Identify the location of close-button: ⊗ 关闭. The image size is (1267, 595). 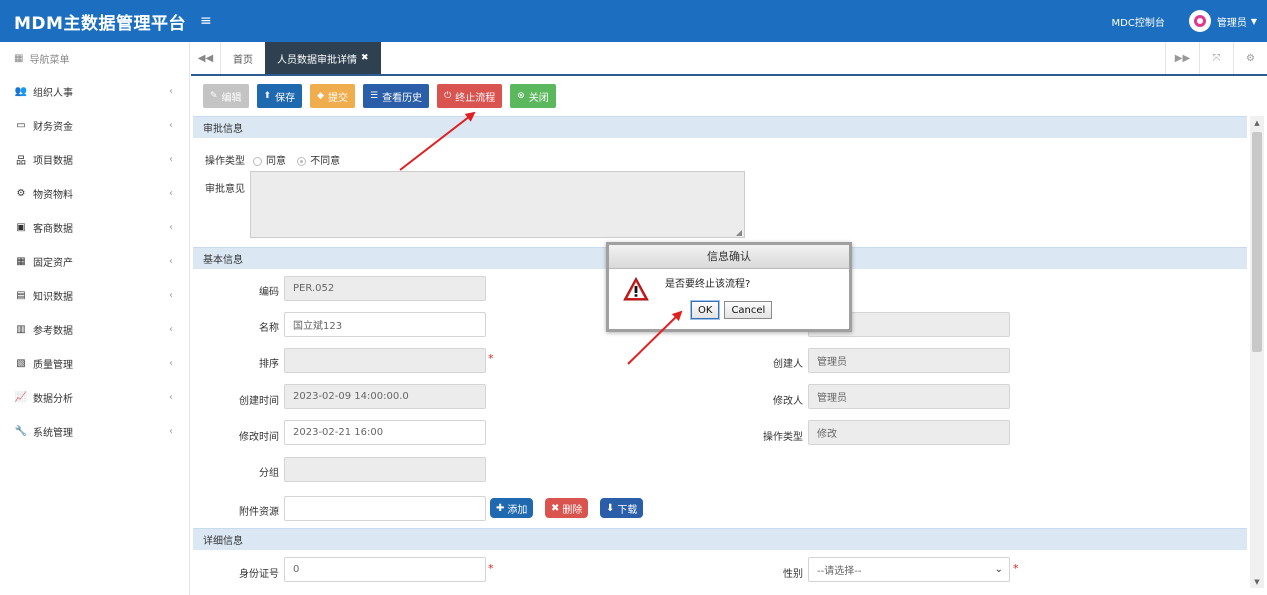
(533, 96).